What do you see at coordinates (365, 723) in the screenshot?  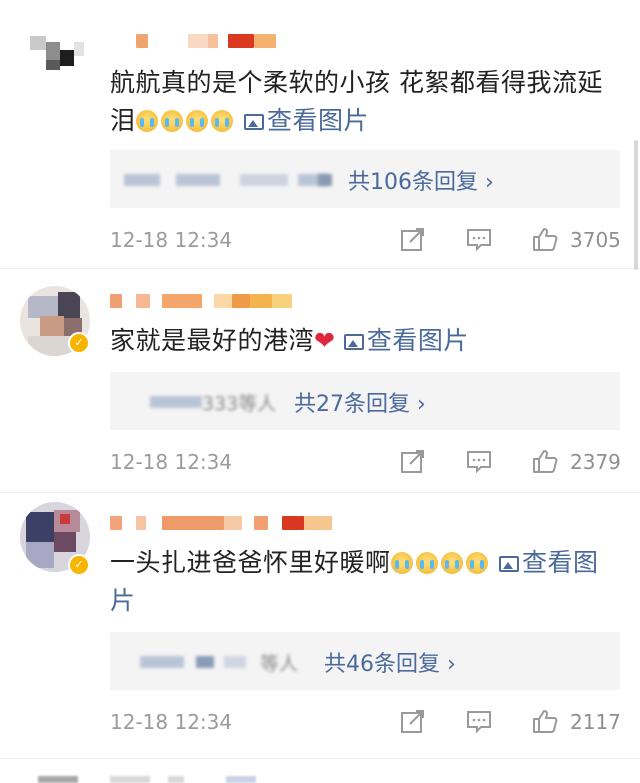 I see `comment-meta: 12-18 12:34 2117` at bounding box center [365, 723].